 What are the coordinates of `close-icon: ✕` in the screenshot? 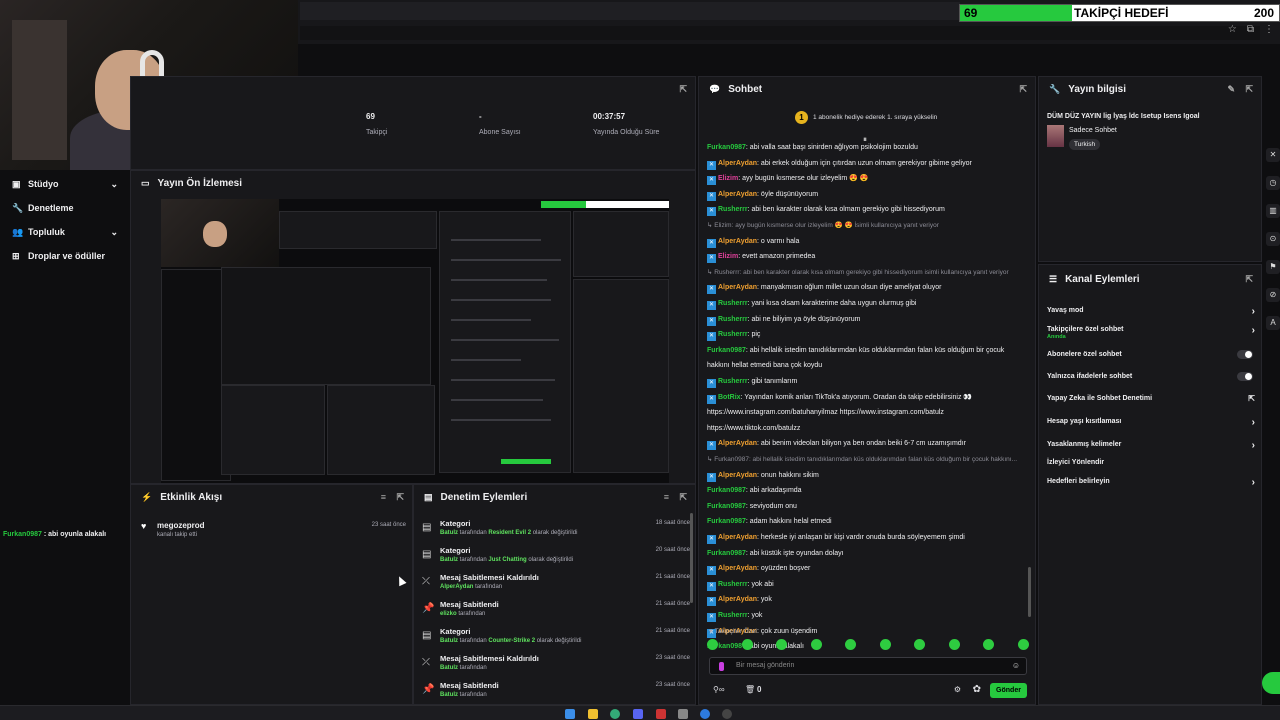 It's located at (1273, 155).